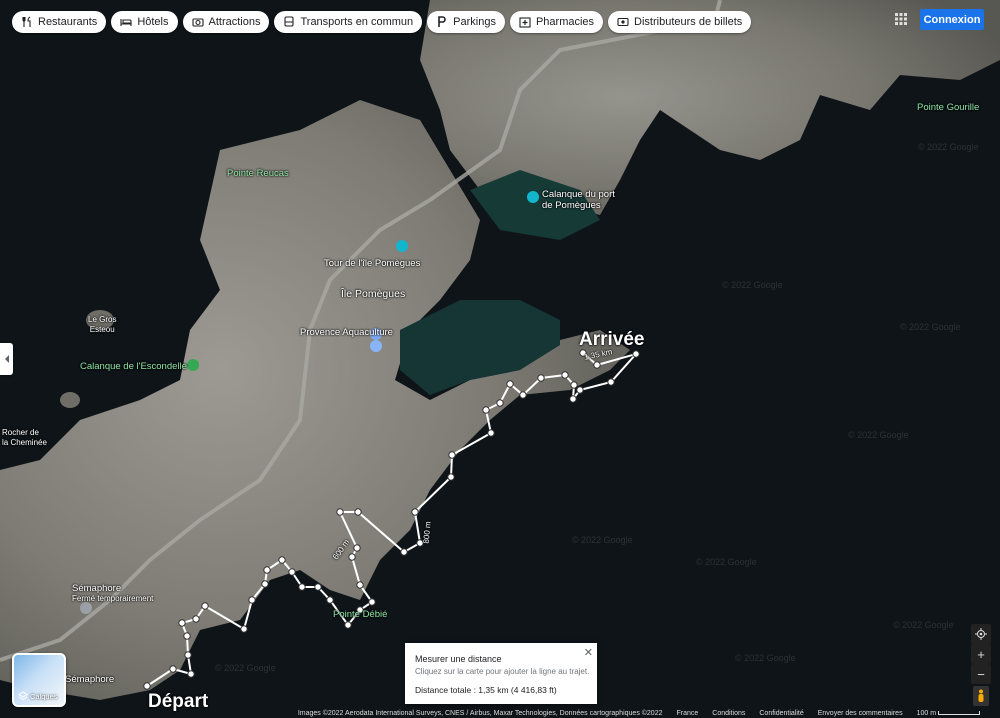 The image size is (1000, 718). What do you see at coordinates (588, 652) in the screenshot?
I see `close-icon: ✕` at bounding box center [588, 652].